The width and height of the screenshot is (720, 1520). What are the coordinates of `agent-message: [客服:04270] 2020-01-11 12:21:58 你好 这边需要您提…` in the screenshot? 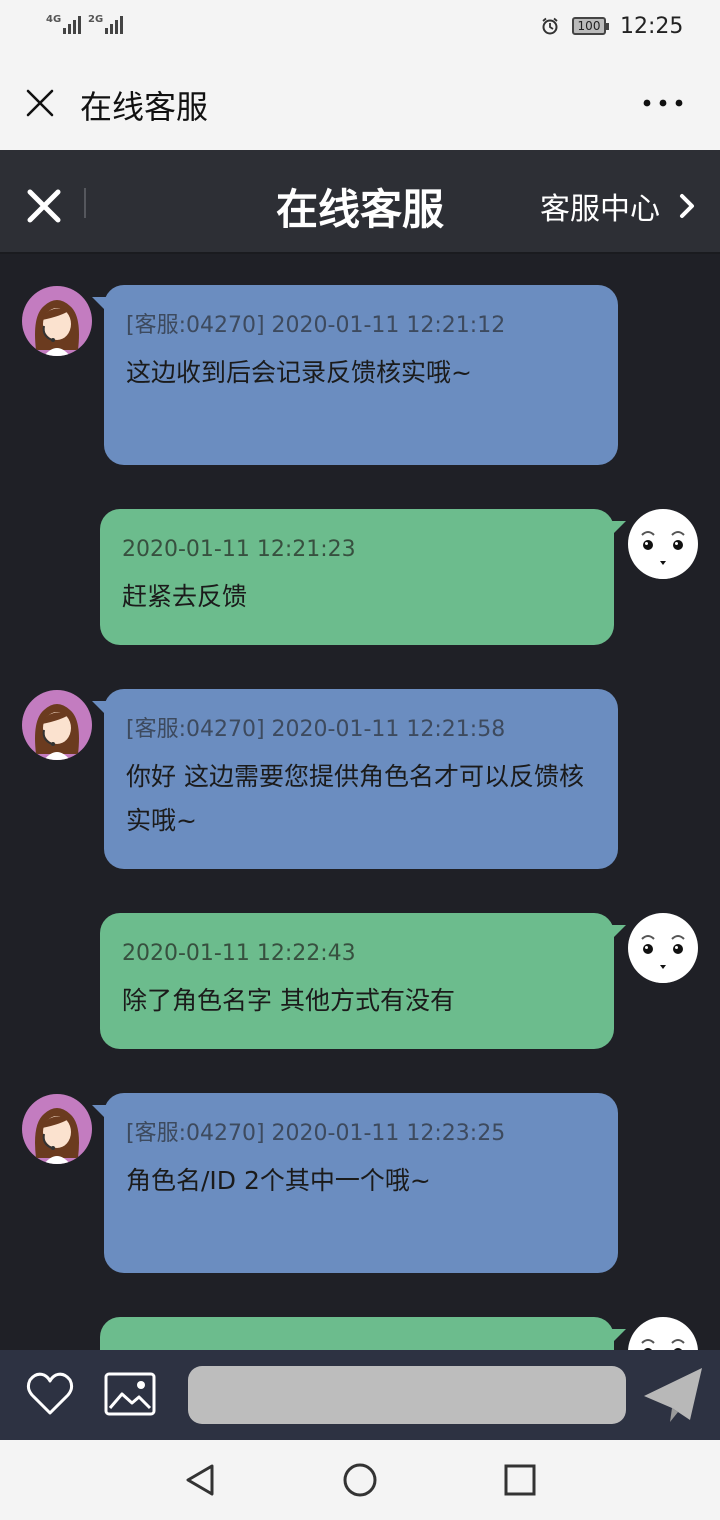 It's located at (355, 779).